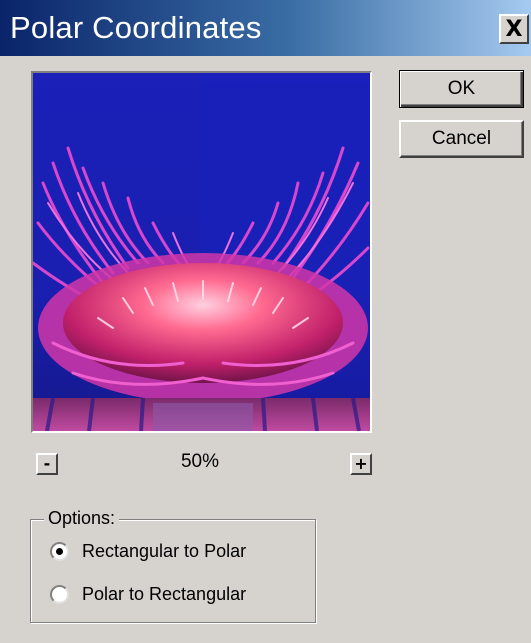 This screenshot has height=643, width=531. I want to click on minus-icon: -, so click(47, 463).